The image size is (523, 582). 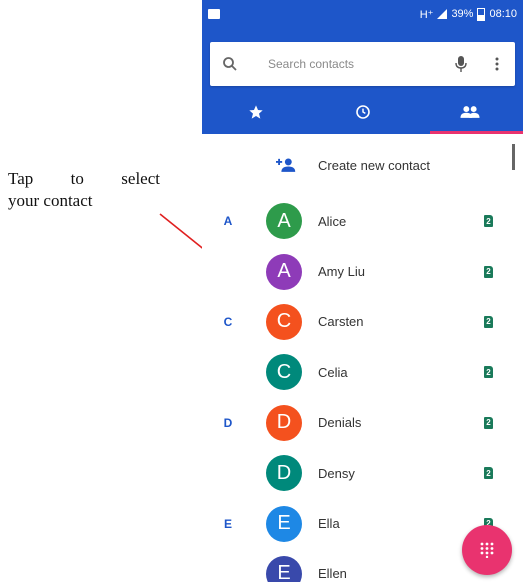 What do you see at coordinates (227, 523) in the screenshot?
I see `section-letter: E` at bounding box center [227, 523].